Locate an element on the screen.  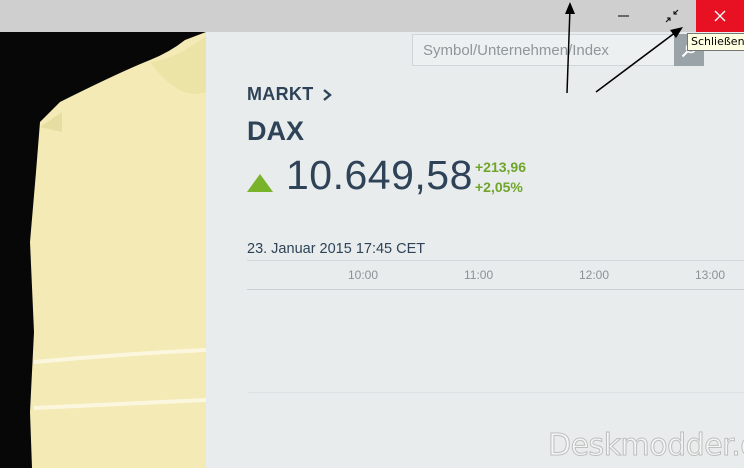
close-icon is located at coordinates (720, 16).